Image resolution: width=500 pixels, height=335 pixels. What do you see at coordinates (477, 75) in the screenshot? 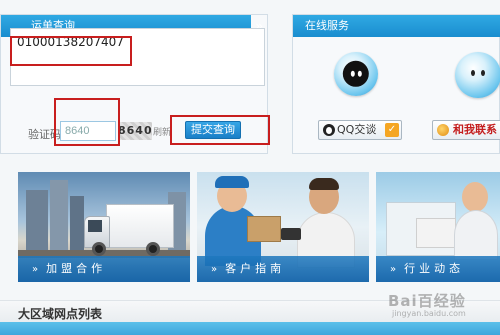
I see `chat-bubble-icon` at bounding box center [477, 75].